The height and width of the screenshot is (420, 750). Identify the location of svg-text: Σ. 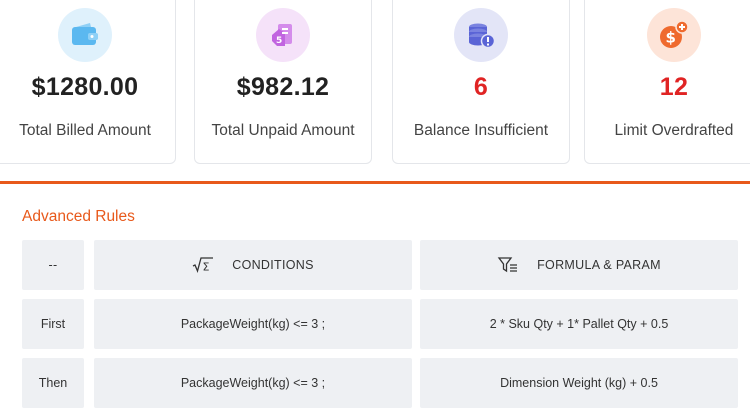
(206, 267).